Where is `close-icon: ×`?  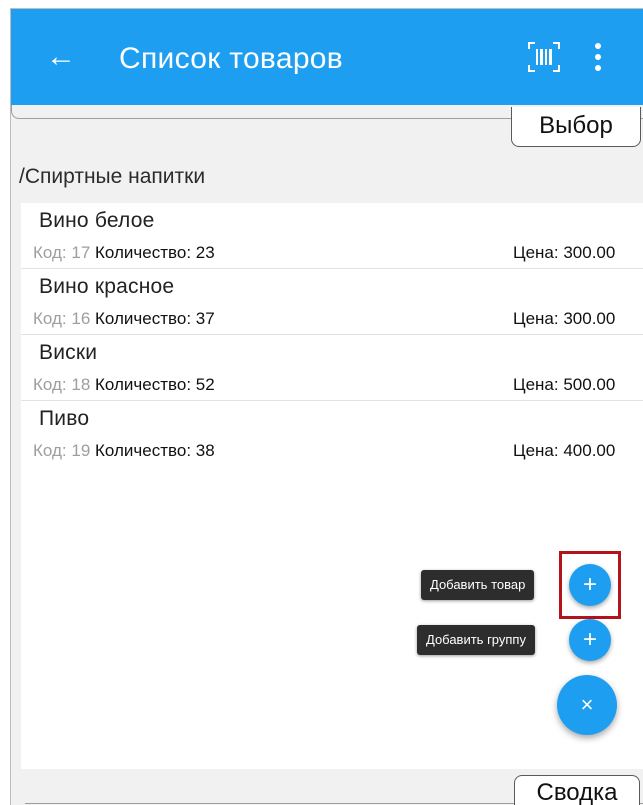
close-icon: × is located at coordinates (587, 704).